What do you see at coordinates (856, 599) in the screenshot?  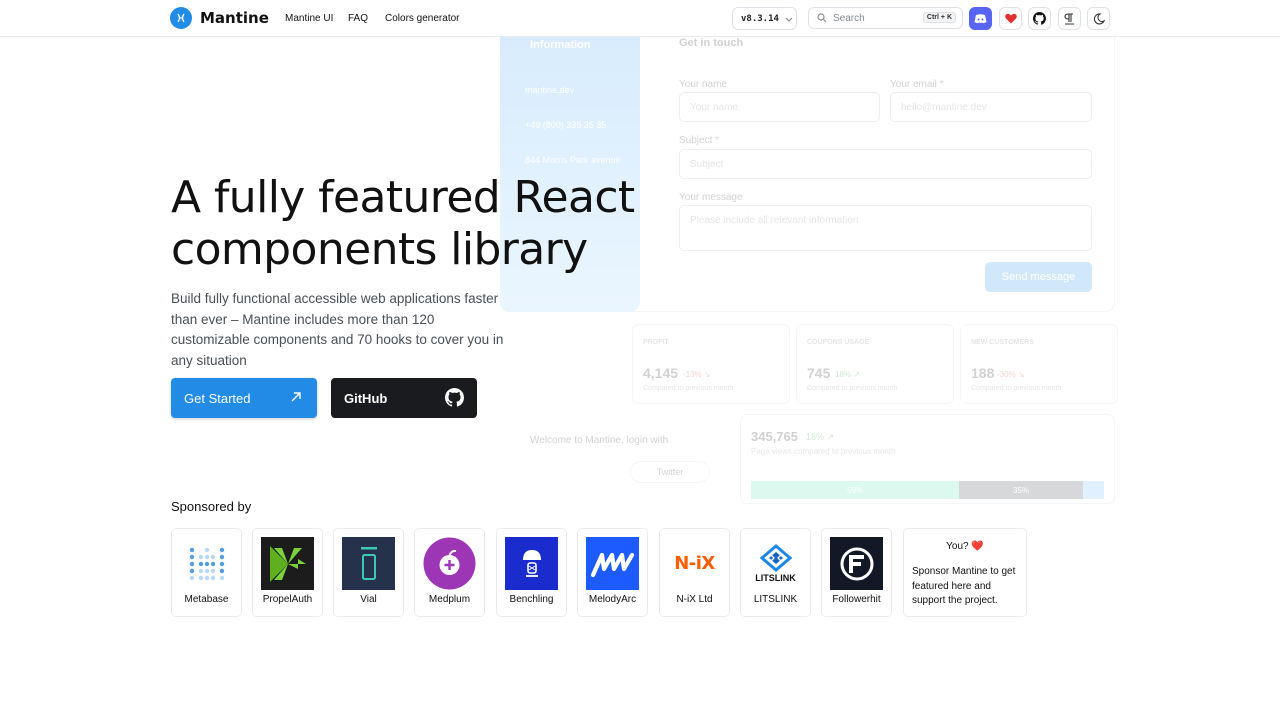 I see `sponsor-name: Followerhit` at bounding box center [856, 599].